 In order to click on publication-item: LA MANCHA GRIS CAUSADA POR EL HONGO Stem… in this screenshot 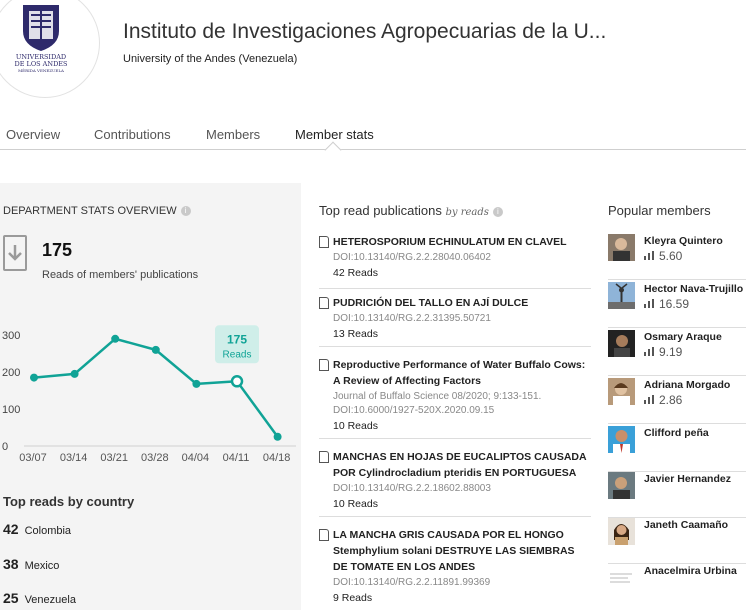, I will do `click(455, 567)`.